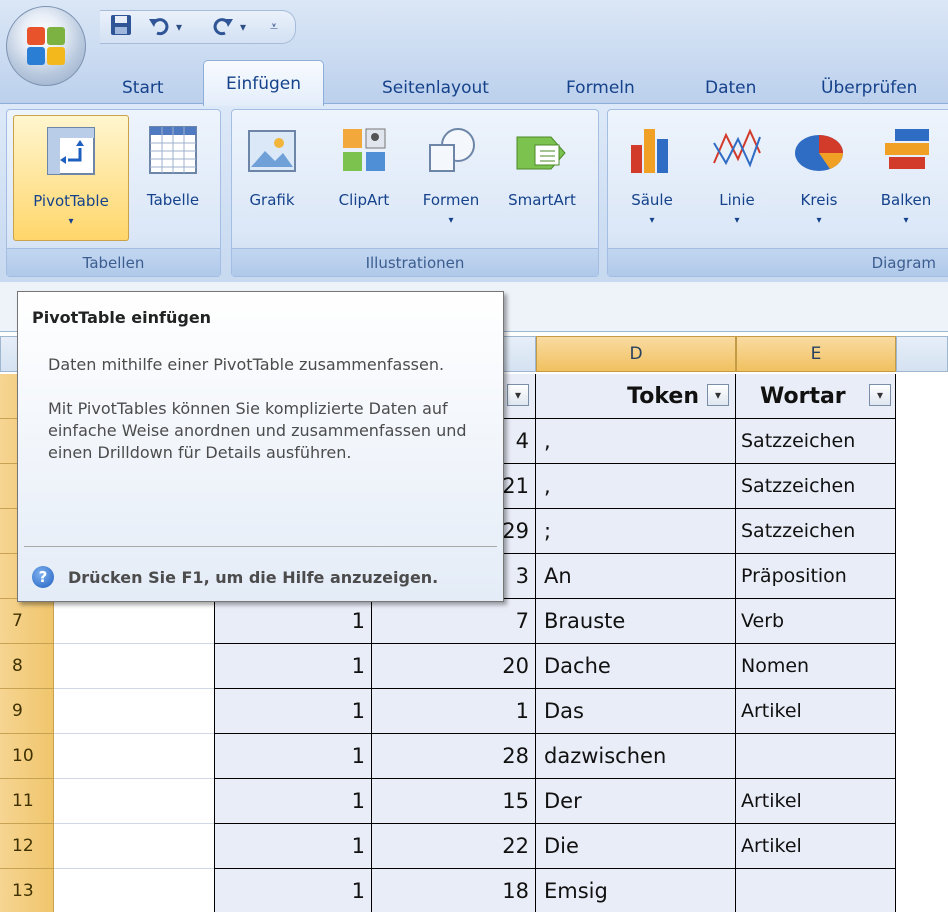 The image size is (948, 912). What do you see at coordinates (454, 666) in the screenshot?
I see `table-cell: 20` at bounding box center [454, 666].